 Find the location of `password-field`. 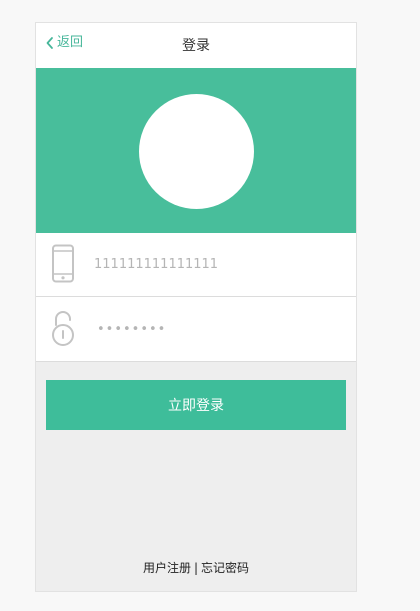

password-field is located at coordinates (196, 329).